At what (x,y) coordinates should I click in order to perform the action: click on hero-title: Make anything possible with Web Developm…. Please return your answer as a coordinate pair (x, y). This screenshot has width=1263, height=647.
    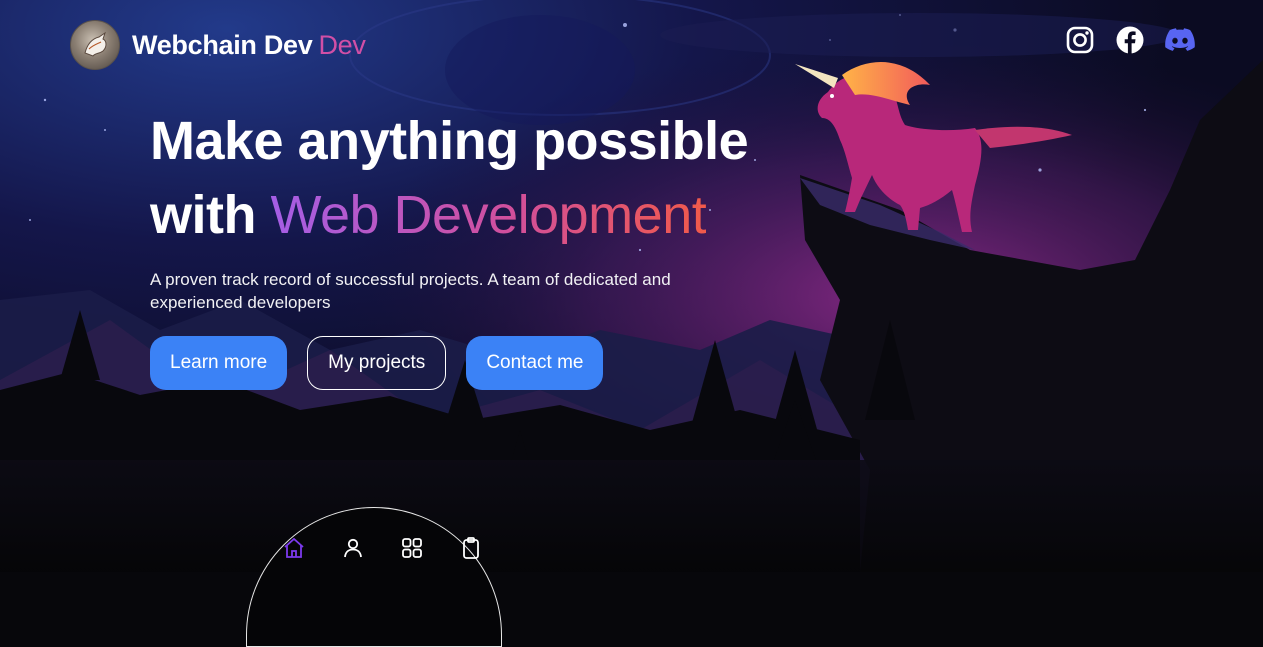
    Looking at the image, I should click on (449, 178).